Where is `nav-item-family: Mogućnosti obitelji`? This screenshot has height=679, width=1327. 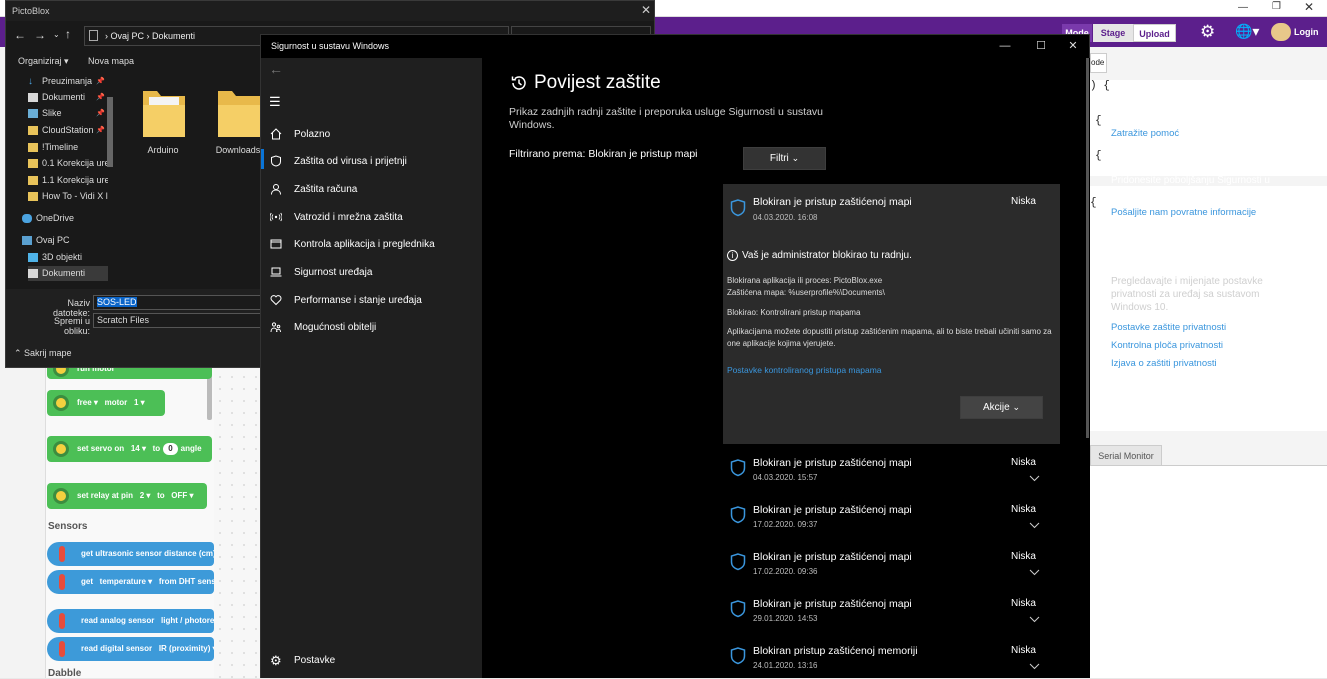 nav-item-family: Mogućnosti obitelji is located at coordinates (371, 327).